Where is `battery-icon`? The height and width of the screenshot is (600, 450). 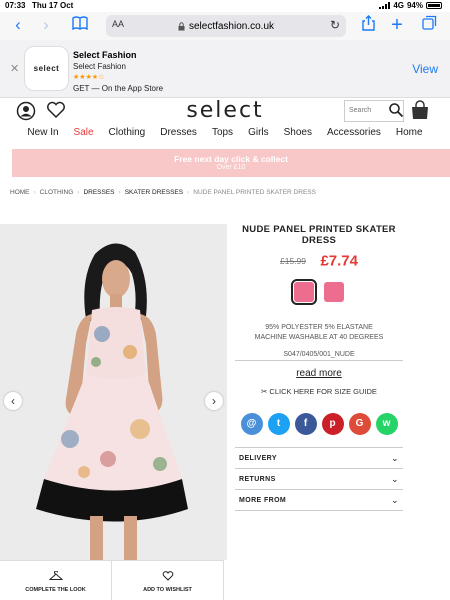
battery-icon is located at coordinates (434, 5).